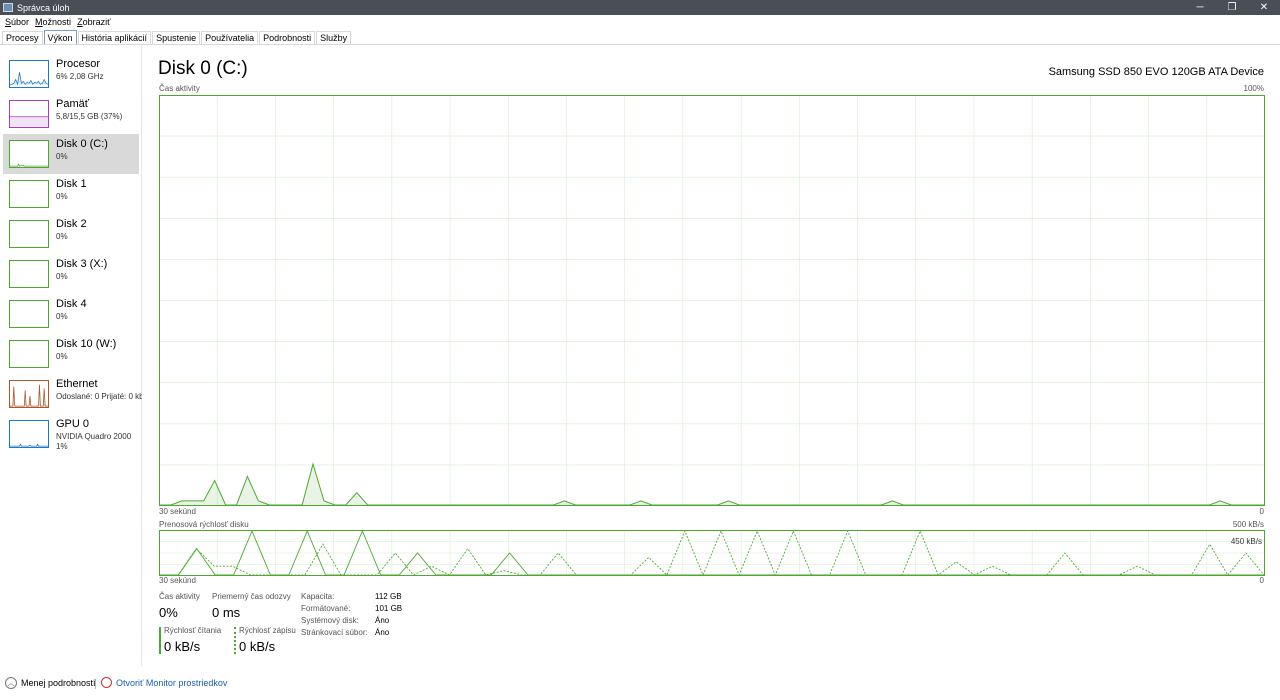  I want to click on task-manager-icon, so click(8, 7).